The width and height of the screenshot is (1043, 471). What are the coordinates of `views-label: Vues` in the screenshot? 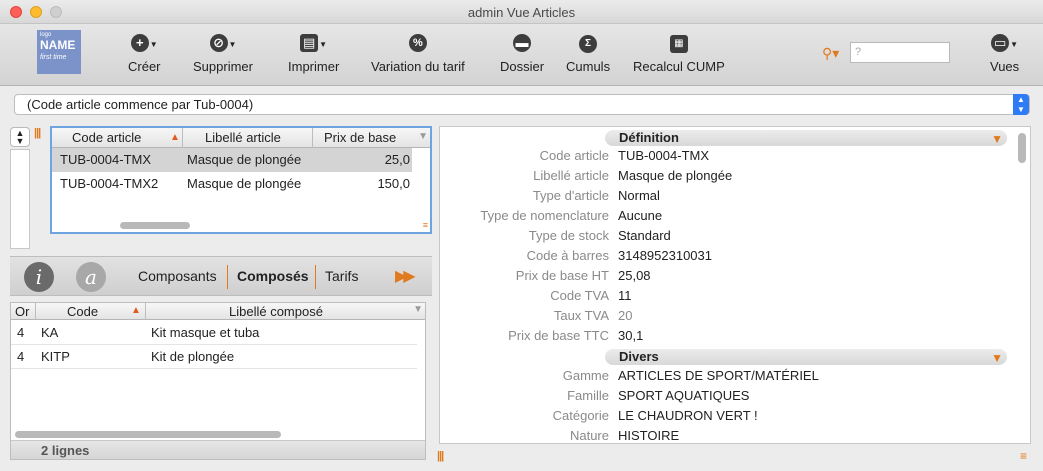 It's located at (1005, 66).